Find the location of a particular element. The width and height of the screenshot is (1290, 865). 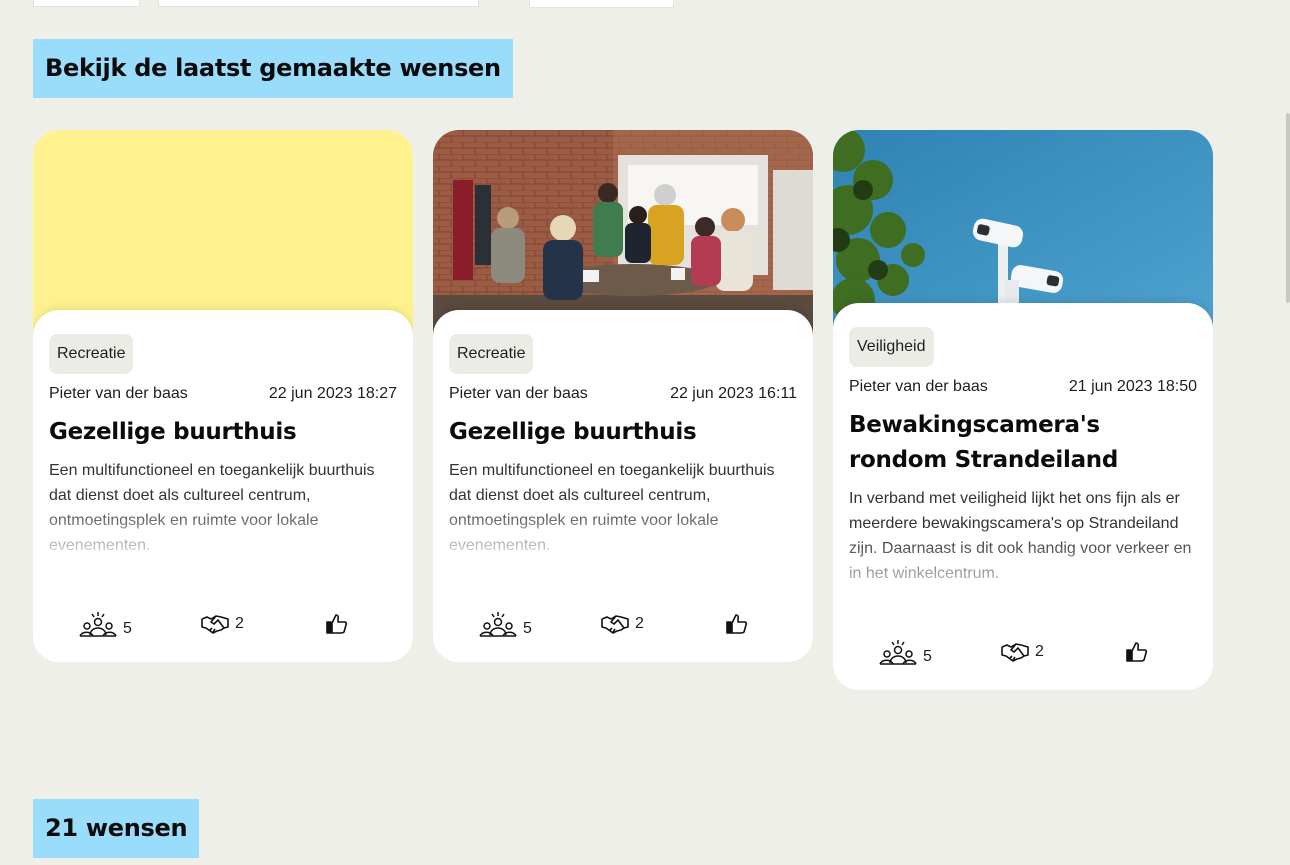

wish-count-heading: 21 wensen is located at coordinates (116, 828).